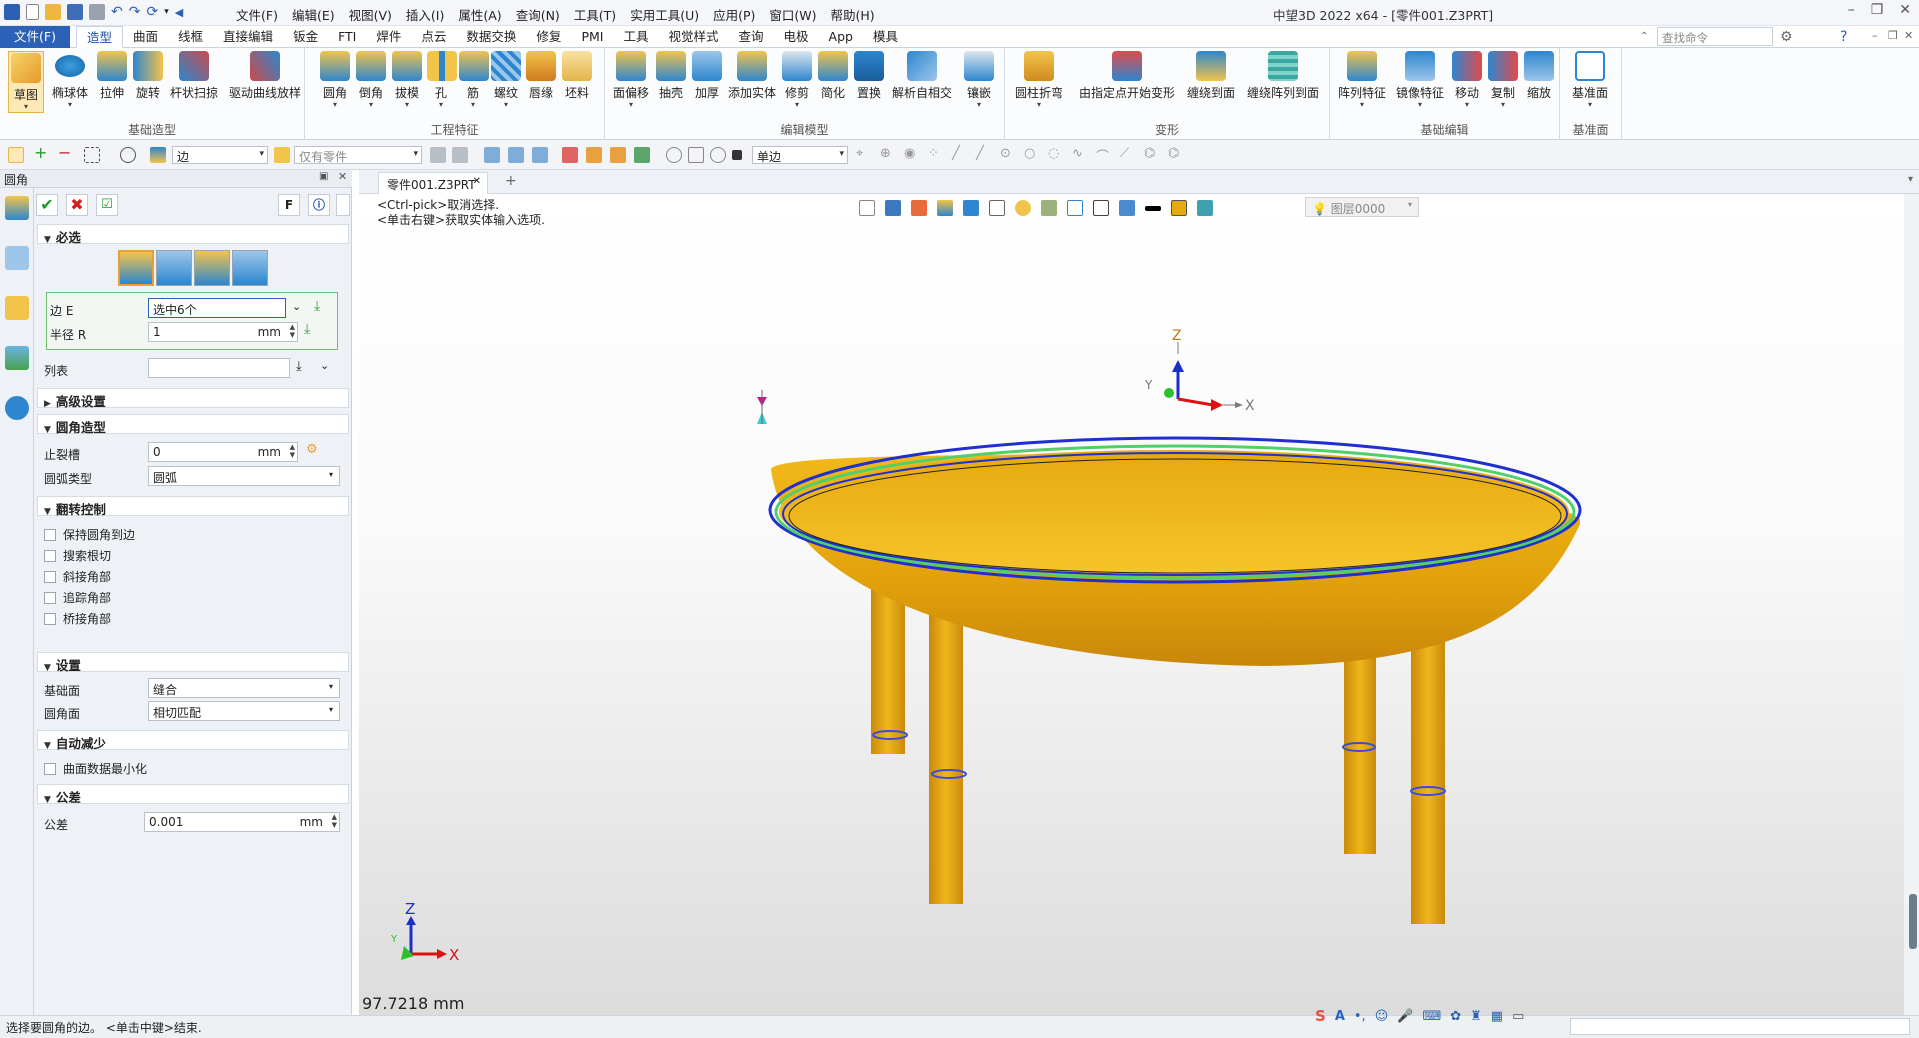  Describe the element at coordinates (752, 76) in the screenshot. I see `add-solid-button: 添加实体` at that location.